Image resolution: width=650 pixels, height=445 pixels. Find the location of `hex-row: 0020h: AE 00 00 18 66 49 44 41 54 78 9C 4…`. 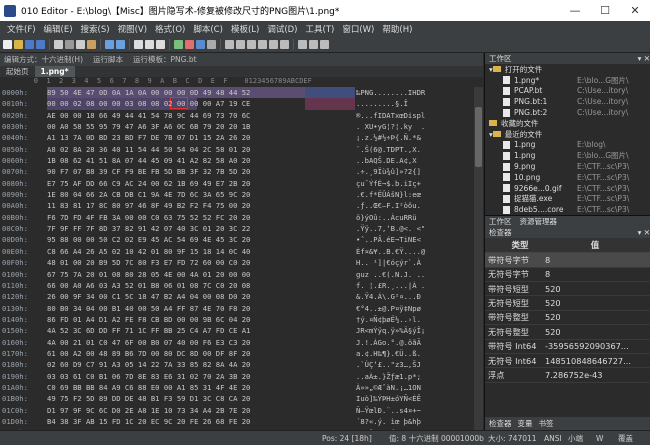

hex-row: 0020h: AE 00 00 18 66 49 44 41 54 78 9C 4… is located at coordinates (241, 115).